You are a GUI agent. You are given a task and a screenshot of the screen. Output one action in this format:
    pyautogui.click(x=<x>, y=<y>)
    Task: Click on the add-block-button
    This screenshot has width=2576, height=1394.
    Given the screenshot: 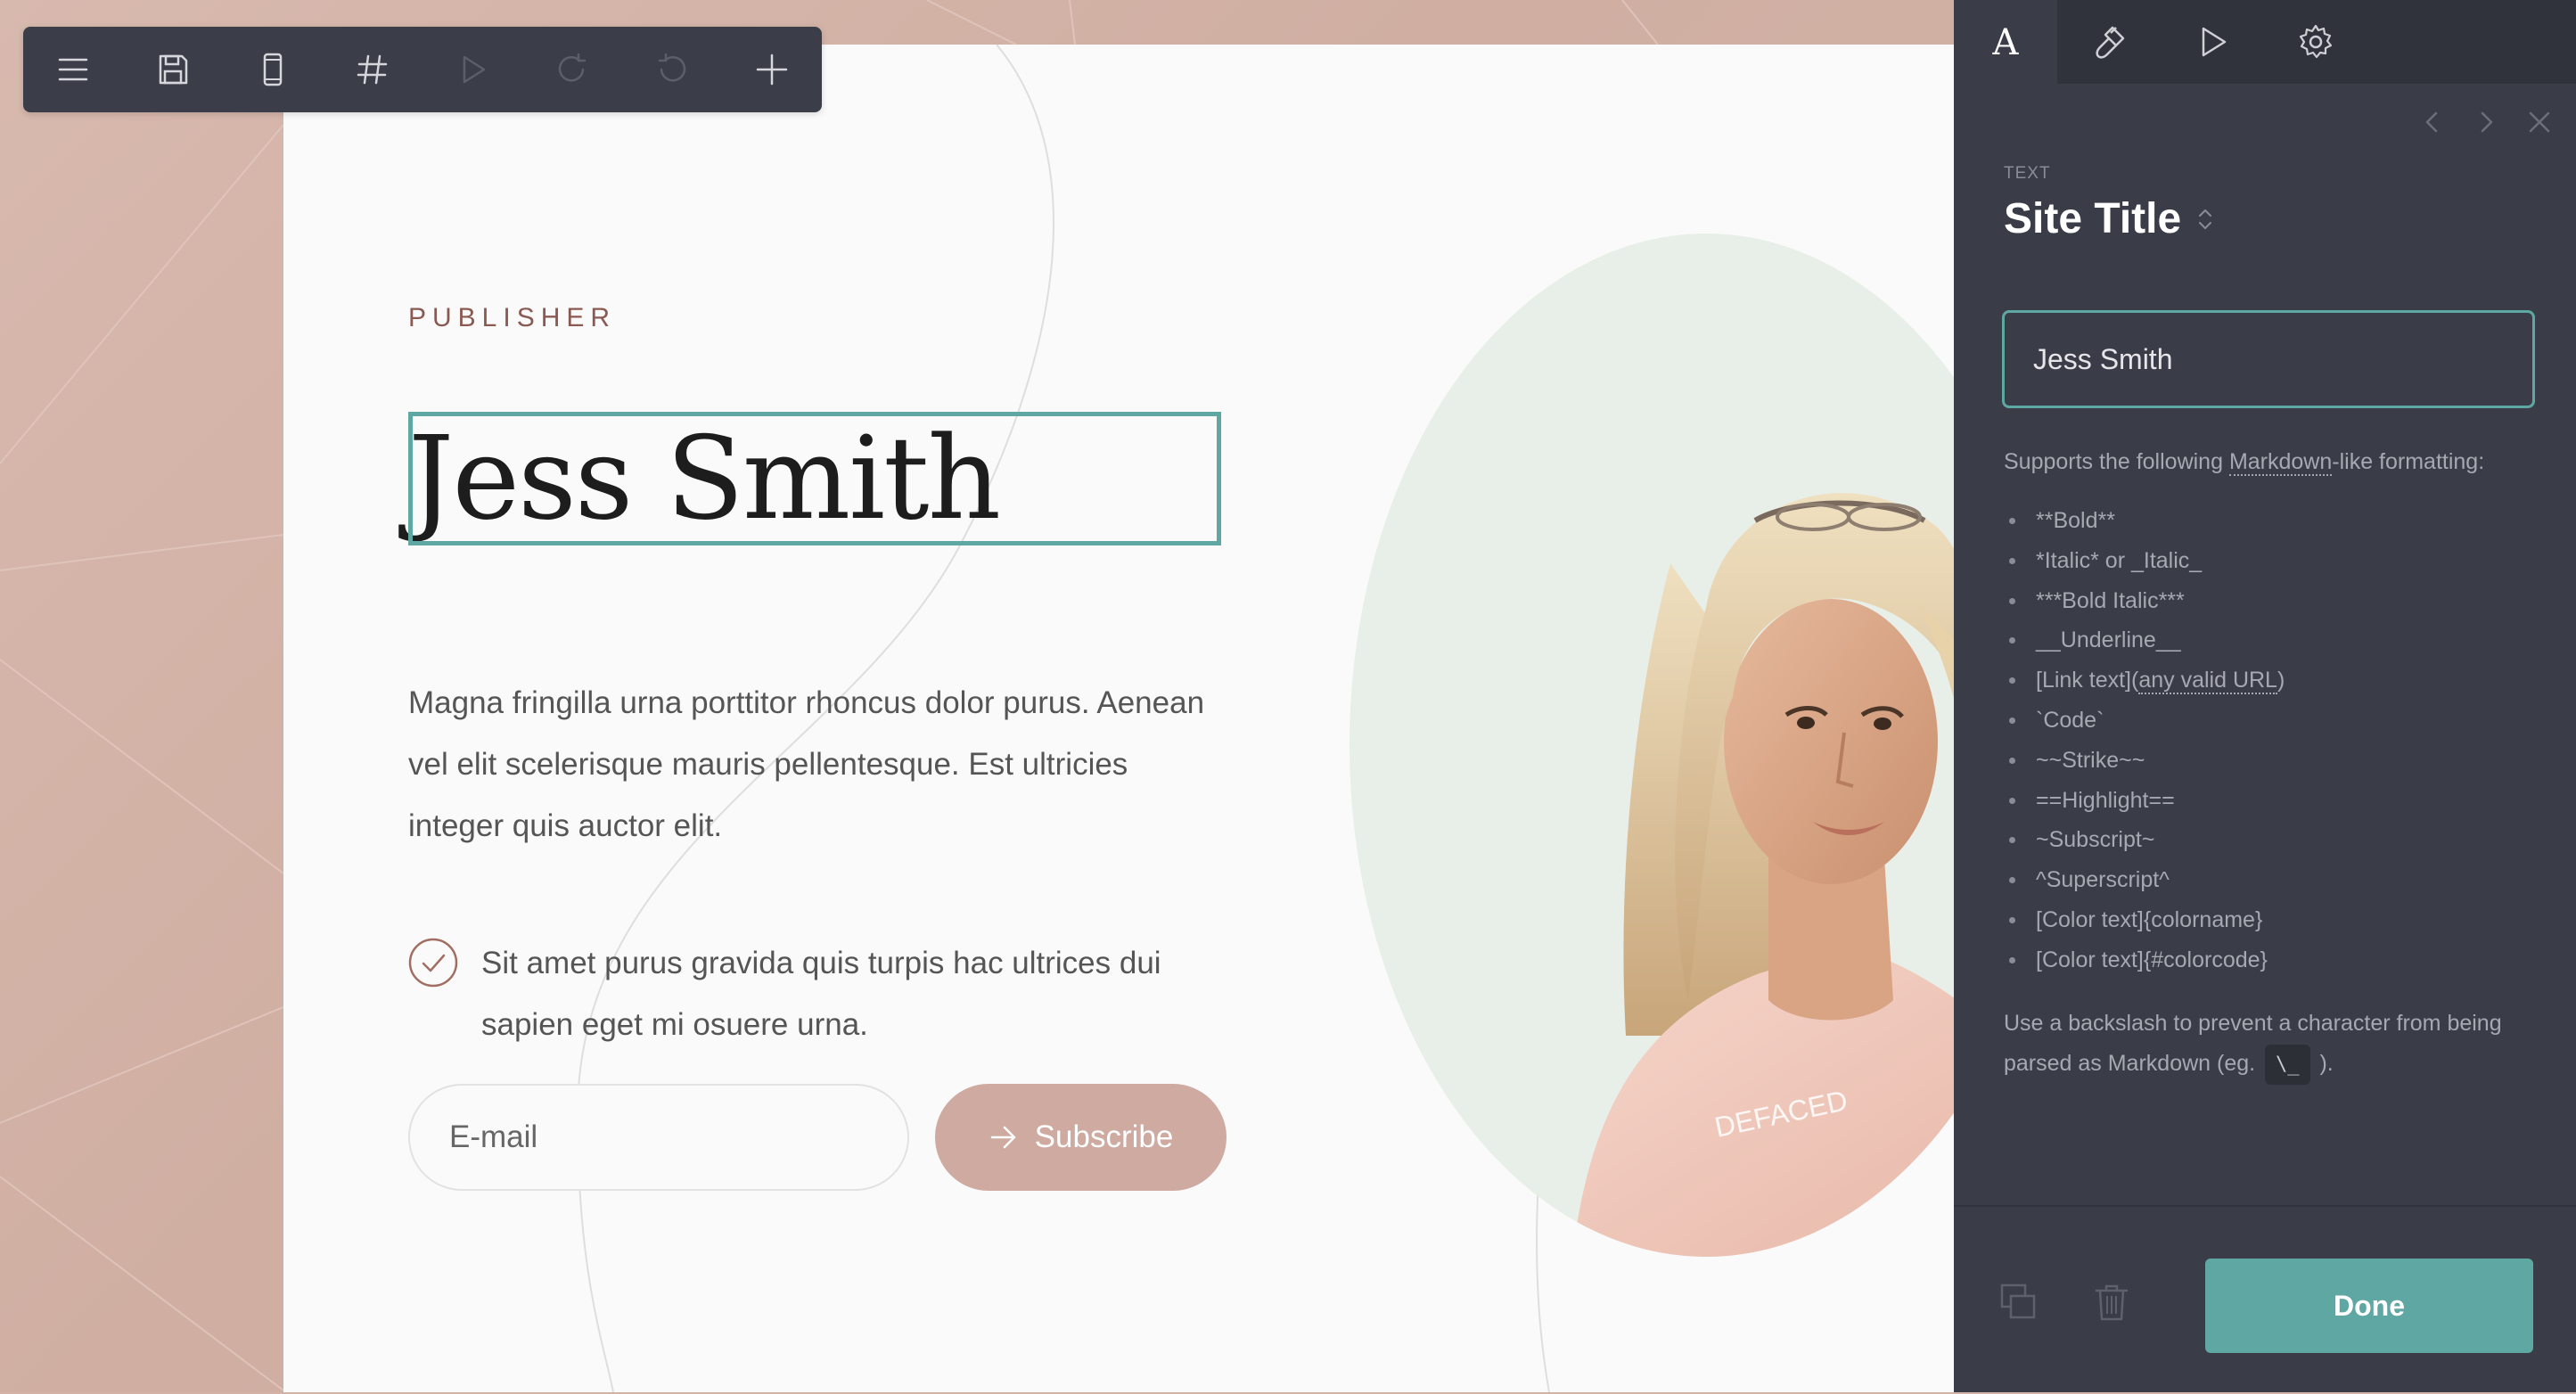 What is the action you would take?
    pyautogui.click(x=772, y=69)
    